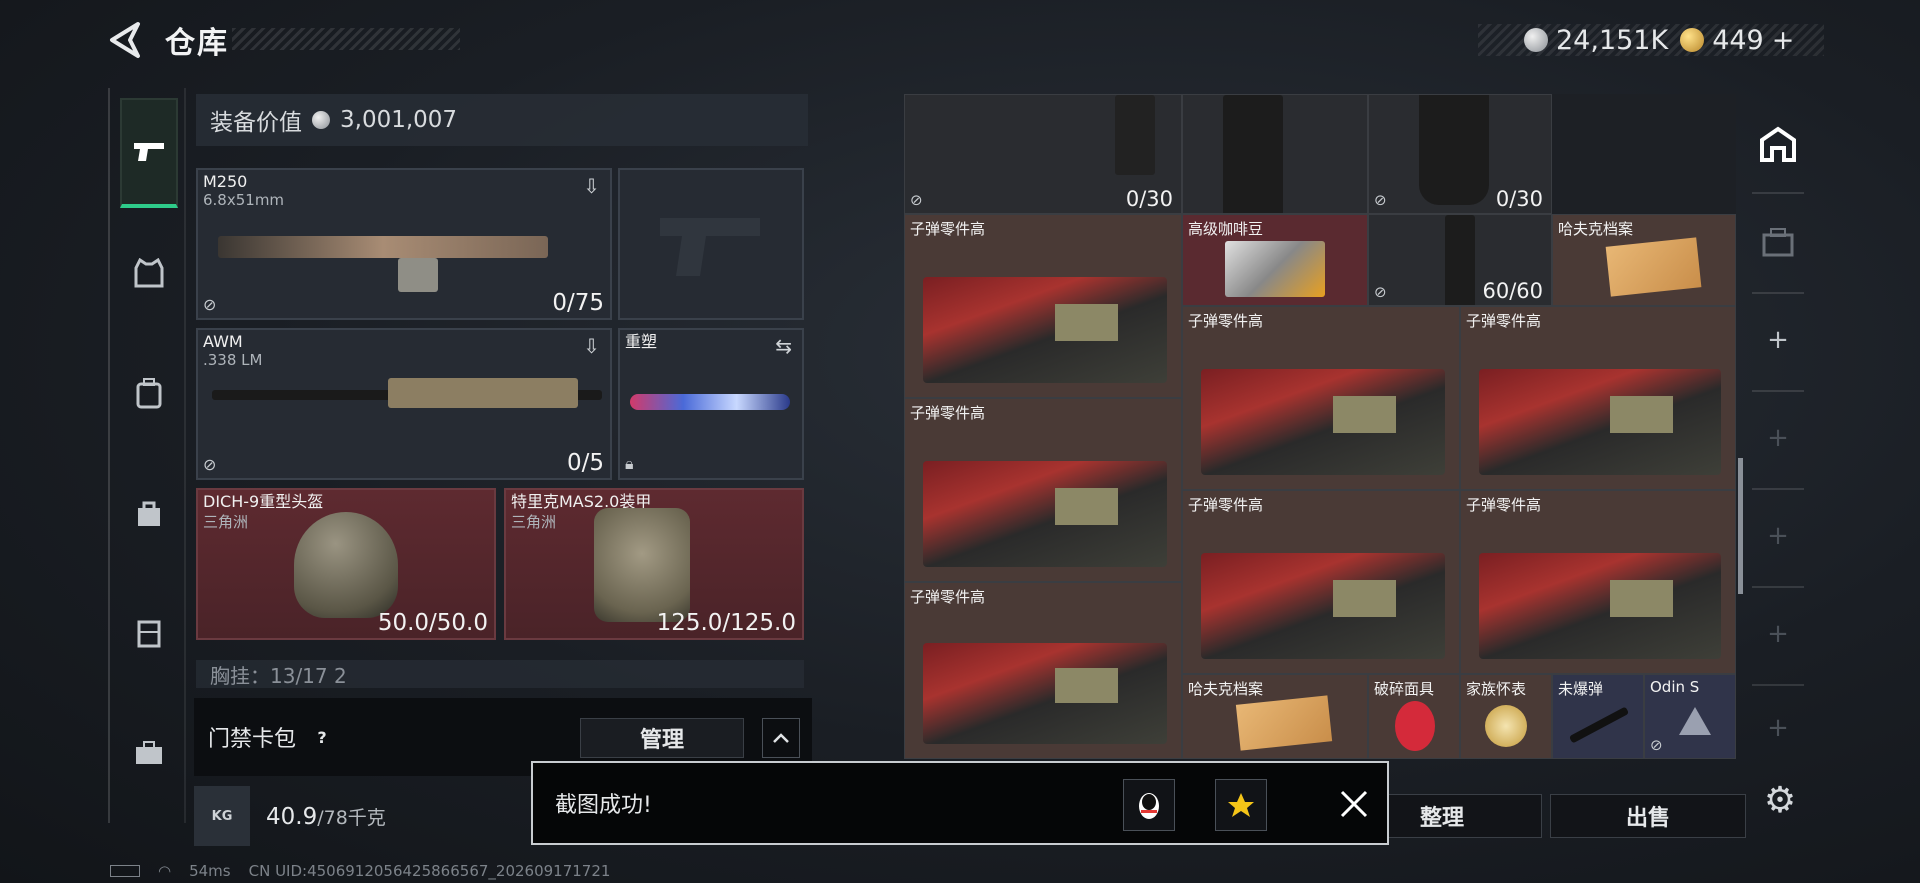 The height and width of the screenshot is (883, 1920). What do you see at coordinates (629, 463) in the screenshot?
I see `lock-icon: 🔒︎` at bounding box center [629, 463].